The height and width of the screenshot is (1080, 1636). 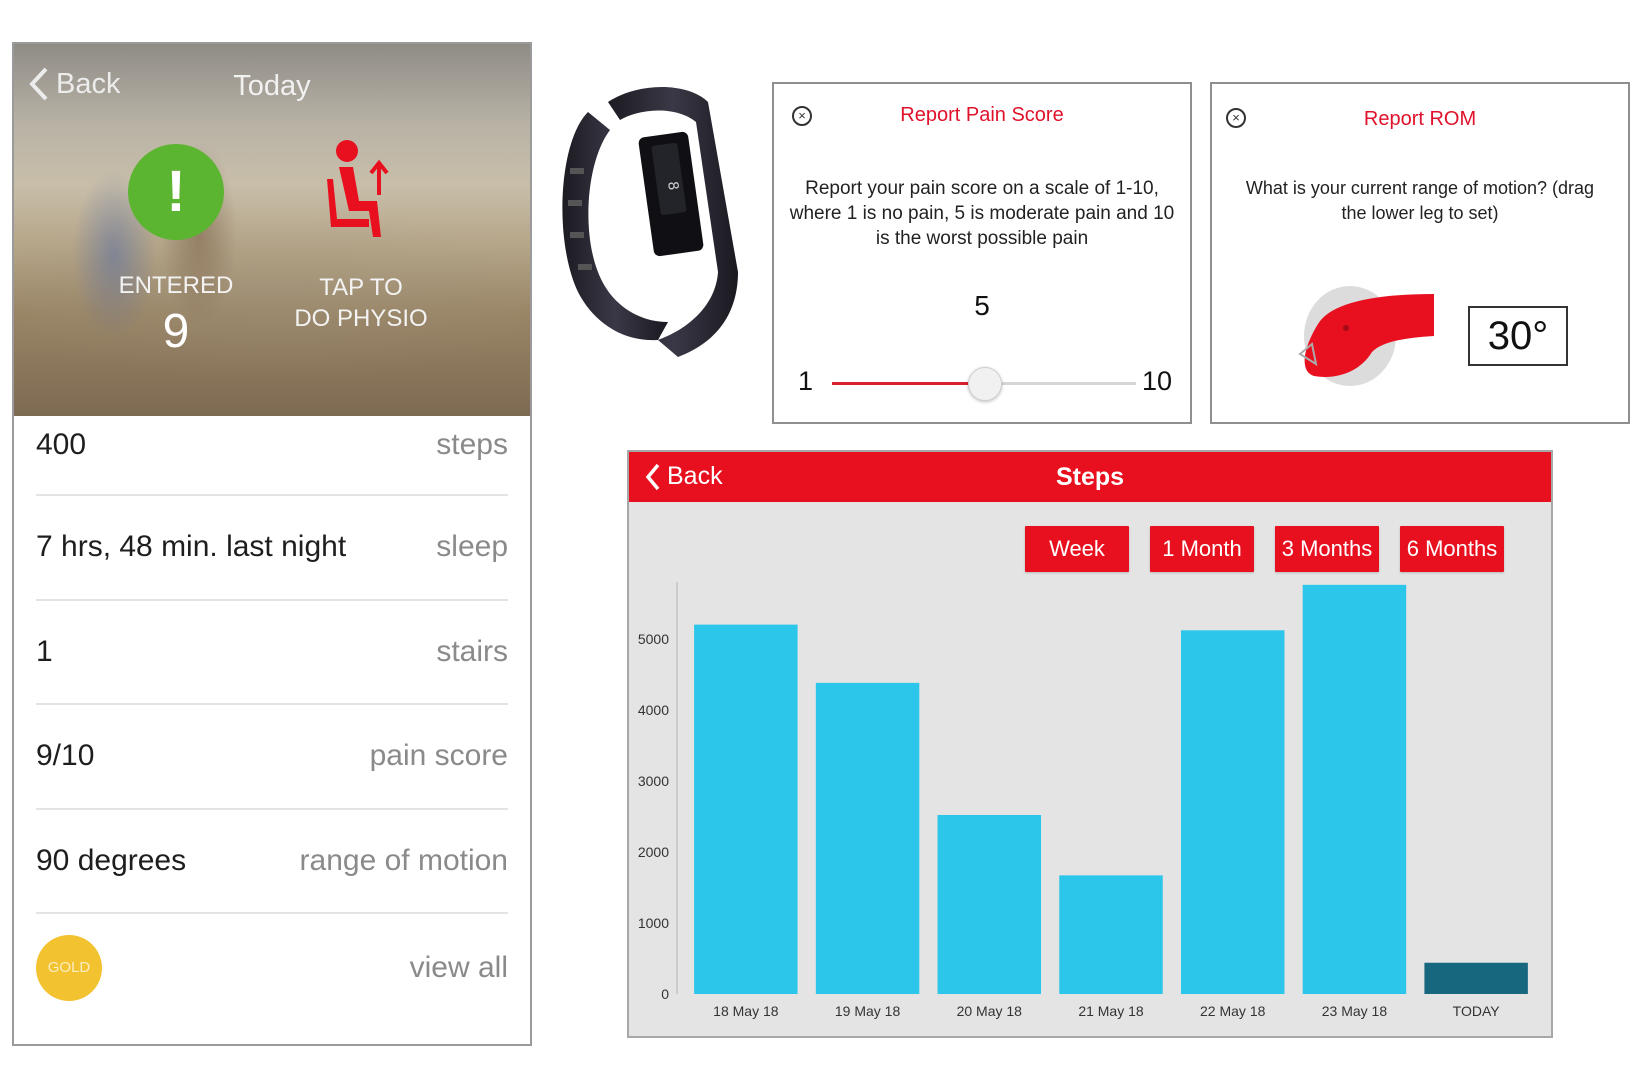 What do you see at coordinates (1157, 381) in the screenshot?
I see `slider-max-label: 10` at bounding box center [1157, 381].